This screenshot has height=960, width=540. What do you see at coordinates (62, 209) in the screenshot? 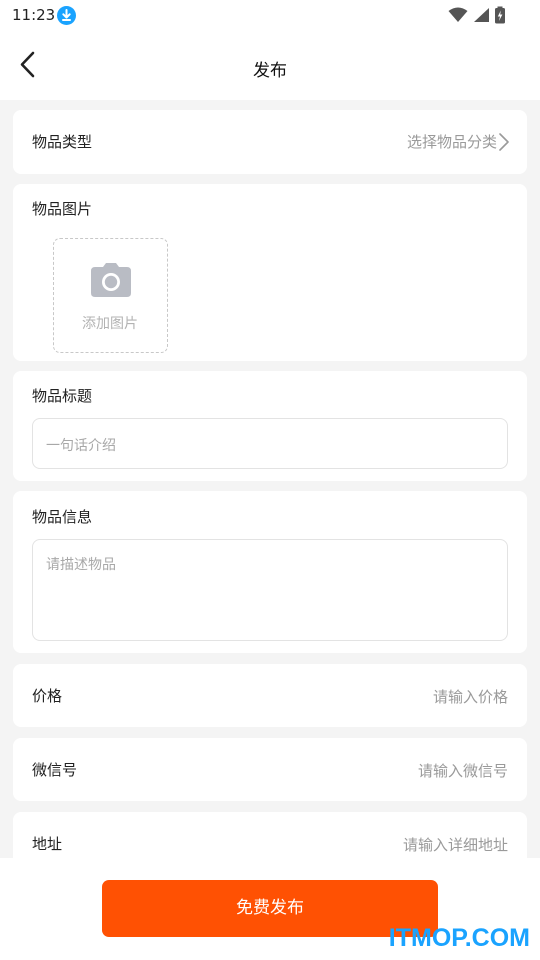
I see `images-label: 物品图片` at bounding box center [62, 209].